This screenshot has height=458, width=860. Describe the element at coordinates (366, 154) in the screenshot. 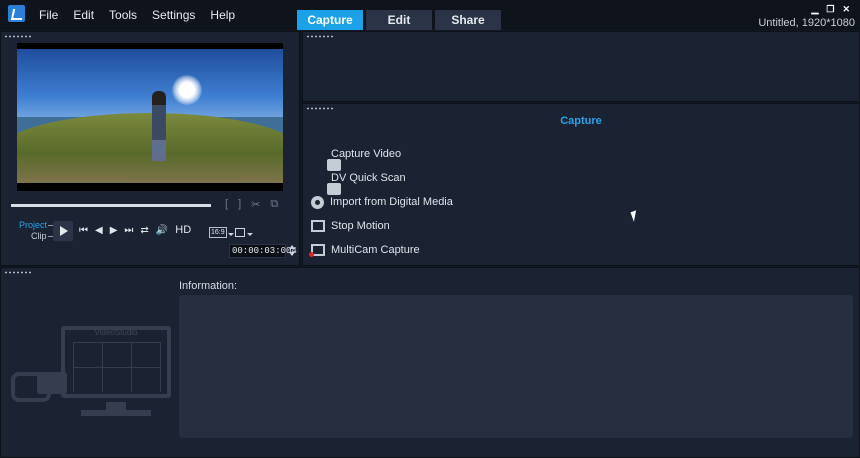

I see `capture-video-label: Capture Video` at that location.